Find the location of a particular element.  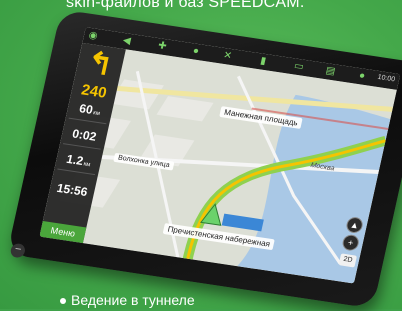

clock: 10:00 is located at coordinates (386, 78).